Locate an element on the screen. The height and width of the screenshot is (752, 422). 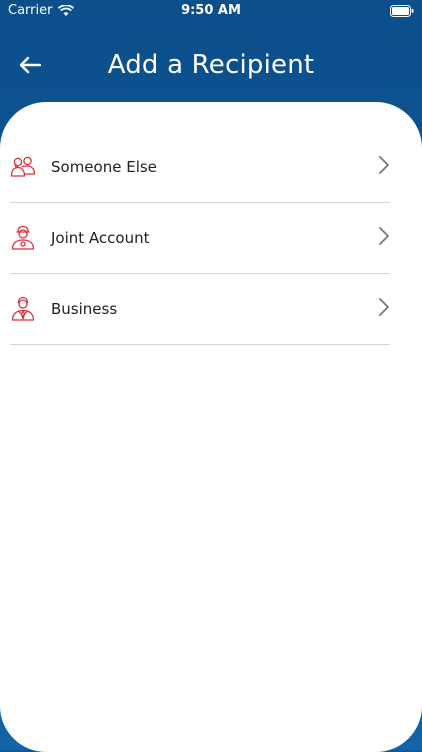
business-person-icon is located at coordinates (23, 309).